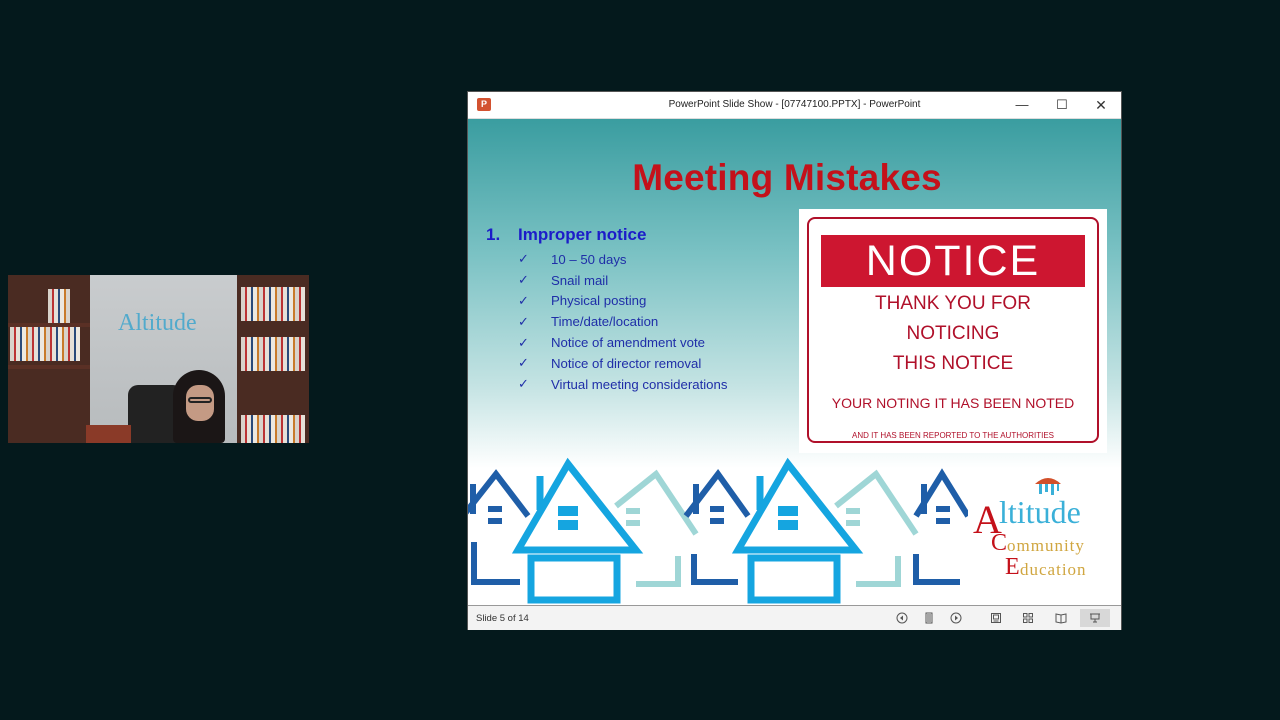 Image resolution: width=1280 pixels, height=720 pixels. What do you see at coordinates (580, 280) in the screenshot?
I see `bullet-text: Snail mail` at bounding box center [580, 280].